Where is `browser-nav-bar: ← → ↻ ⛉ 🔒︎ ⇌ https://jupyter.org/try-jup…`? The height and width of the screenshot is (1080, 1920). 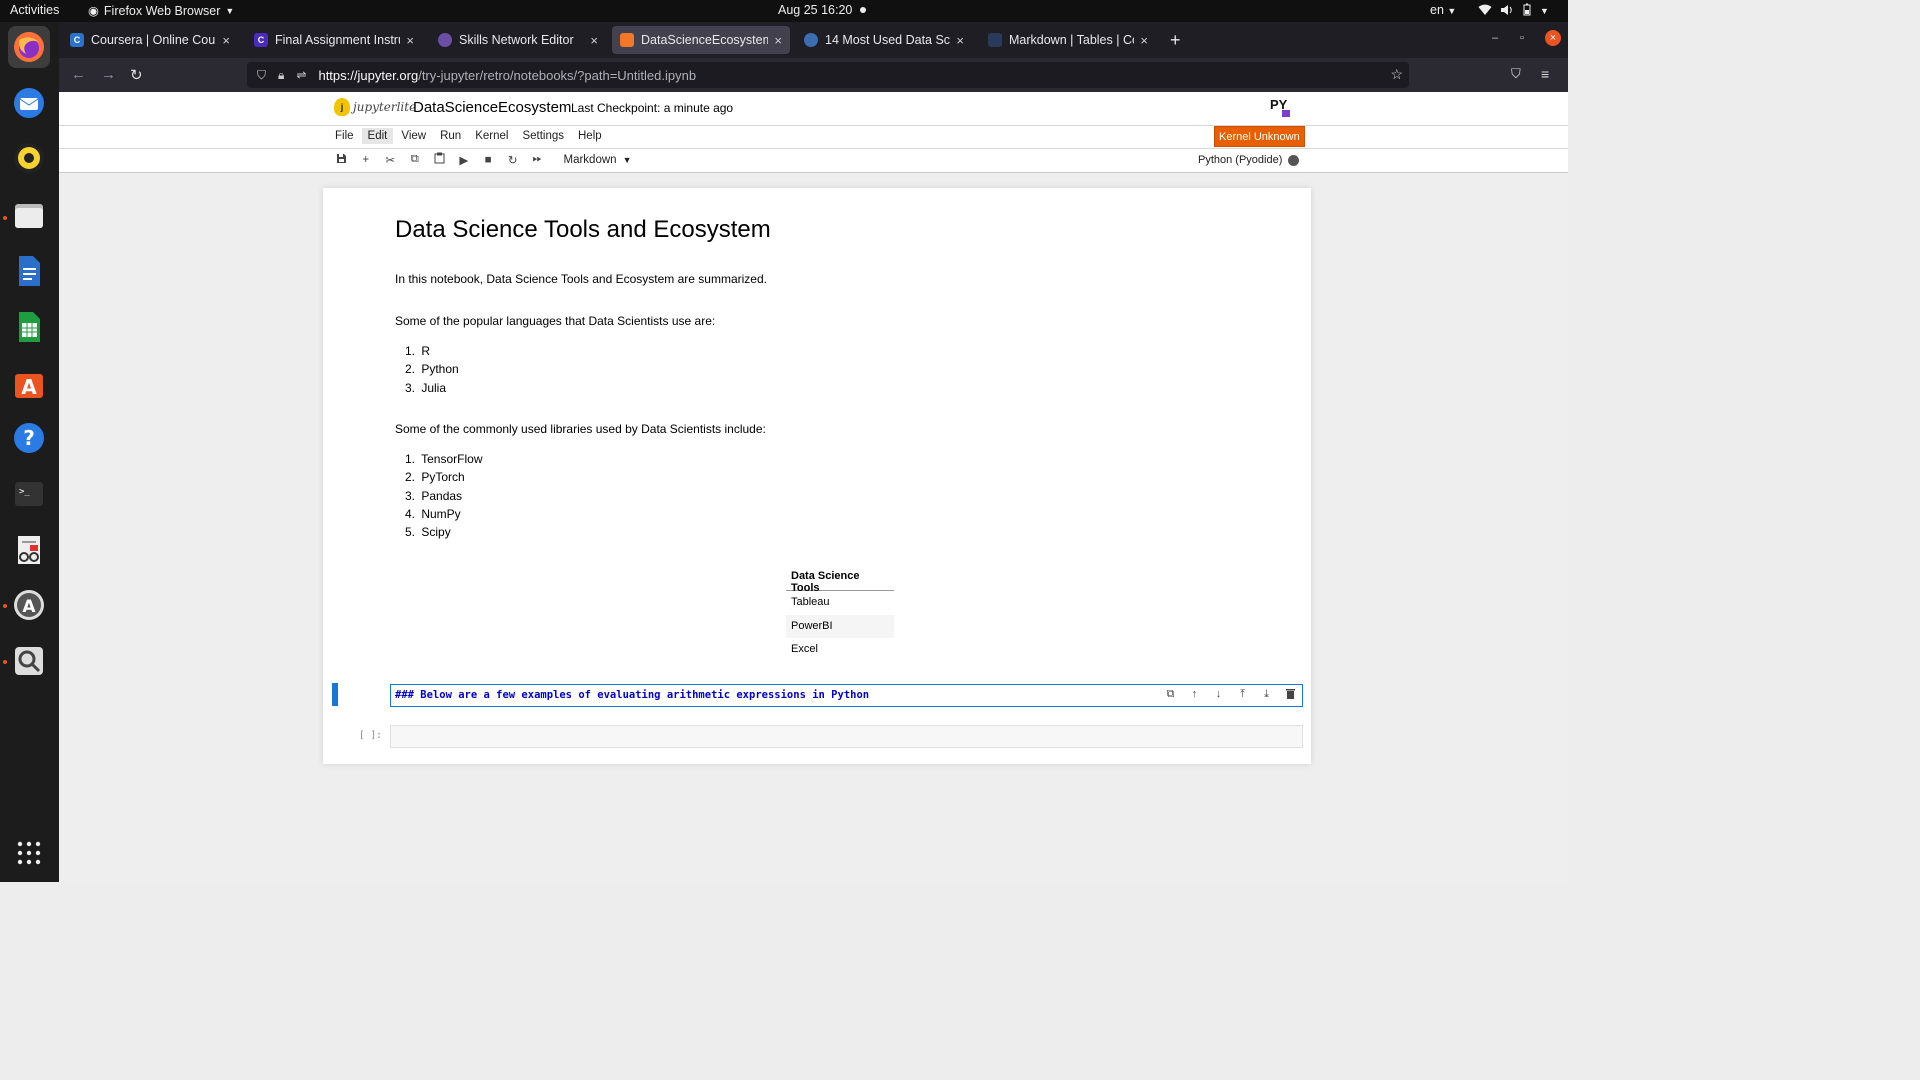 browser-nav-bar: ← → ↻ ⛉ 🔒︎ ⇌ https://jupyter.org/try-jup… is located at coordinates (813, 75).